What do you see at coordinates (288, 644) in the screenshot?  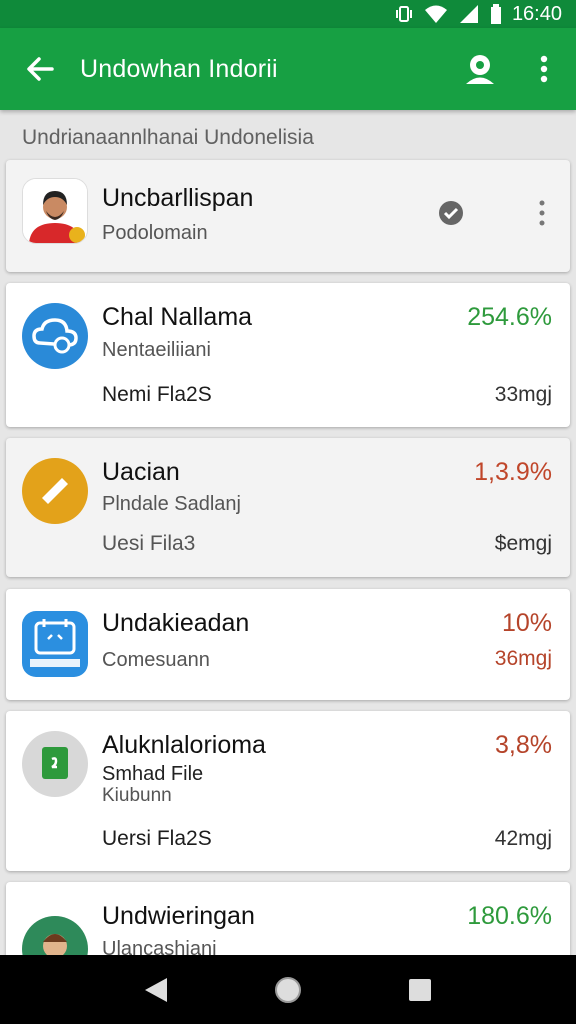 I see `list-item: Undakieadan 10% Comesuann 36mgj` at bounding box center [288, 644].